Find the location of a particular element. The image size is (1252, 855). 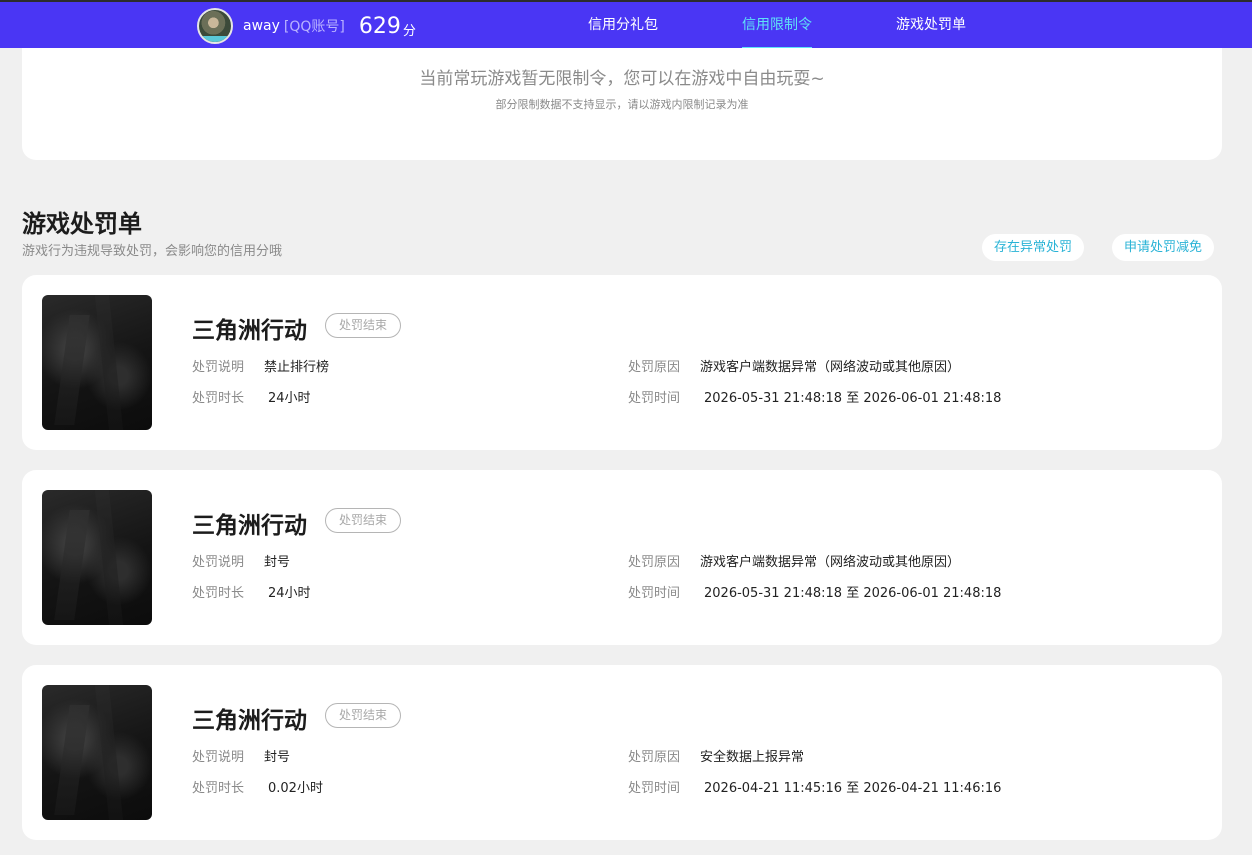

top-nav-bar: away [QQ账号] 629 分 信用分礼包 信用限制令 游戏处罚单 is located at coordinates (626, 25).